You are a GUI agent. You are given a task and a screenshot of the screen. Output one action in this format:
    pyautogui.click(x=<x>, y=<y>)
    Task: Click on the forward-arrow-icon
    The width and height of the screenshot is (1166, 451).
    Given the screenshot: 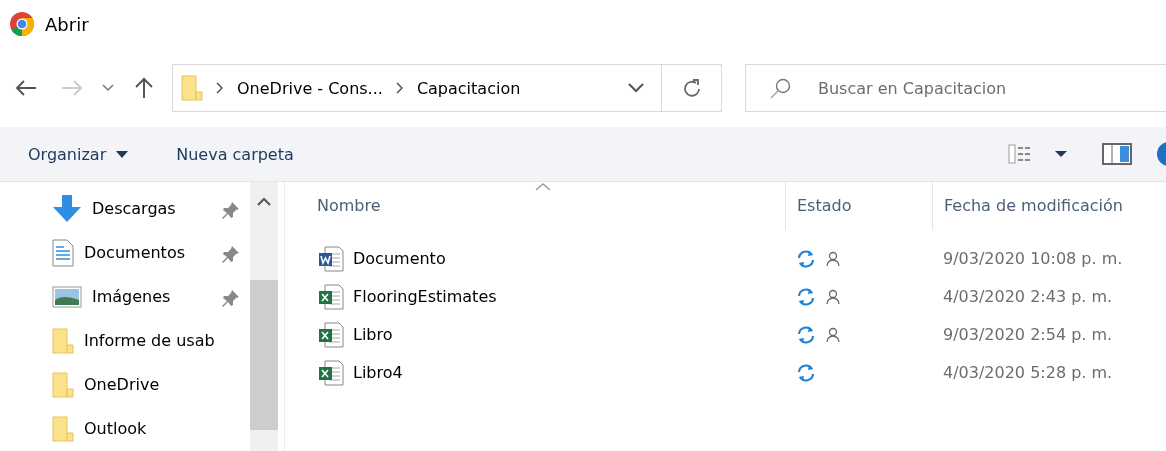 What is the action you would take?
    pyautogui.click(x=72, y=88)
    